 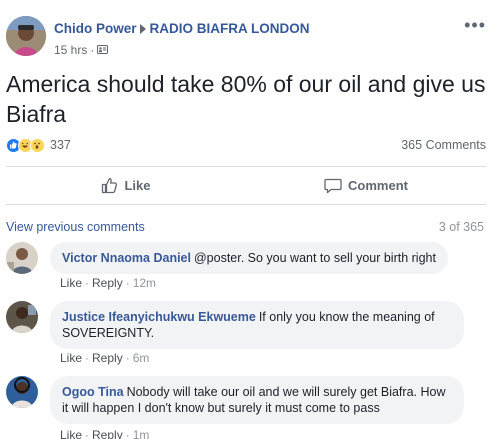 What do you see at coordinates (103, 49) in the screenshot?
I see `group-members-icon` at bounding box center [103, 49].